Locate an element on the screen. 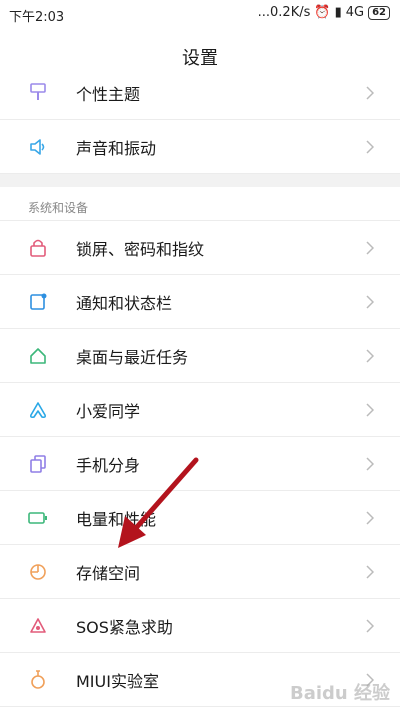 The height and width of the screenshot is (711, 400). settings-item-label: 通知和状态栏 is located at coordinates (124, 303).